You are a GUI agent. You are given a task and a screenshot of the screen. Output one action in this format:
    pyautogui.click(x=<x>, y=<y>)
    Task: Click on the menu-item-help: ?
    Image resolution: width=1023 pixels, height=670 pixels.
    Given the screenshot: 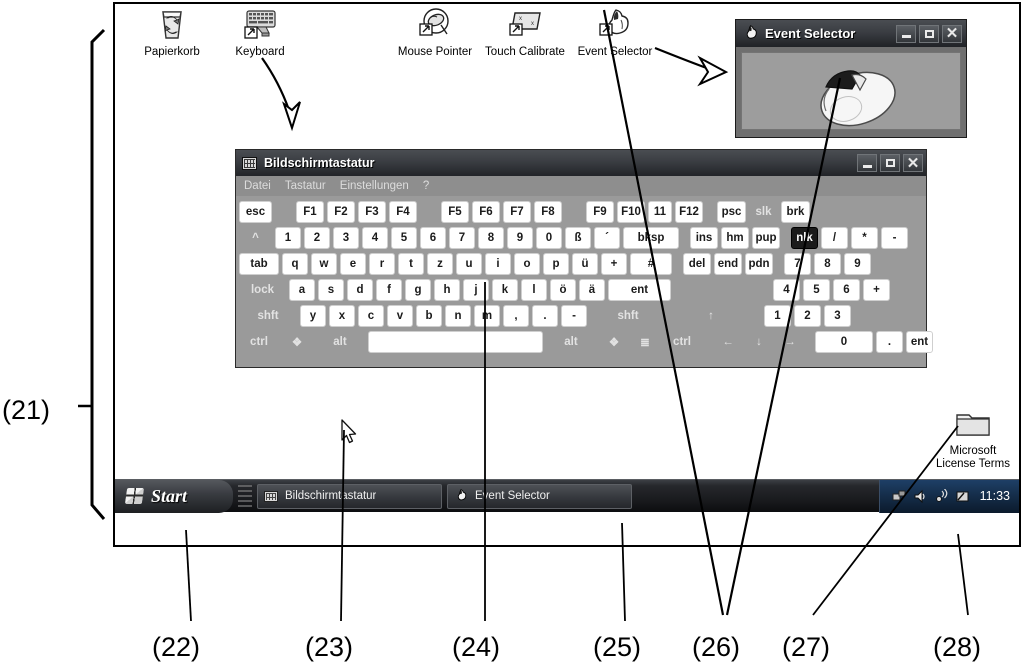 What is the action you would take?
    pyautogui.click(x=426, y=186)
    